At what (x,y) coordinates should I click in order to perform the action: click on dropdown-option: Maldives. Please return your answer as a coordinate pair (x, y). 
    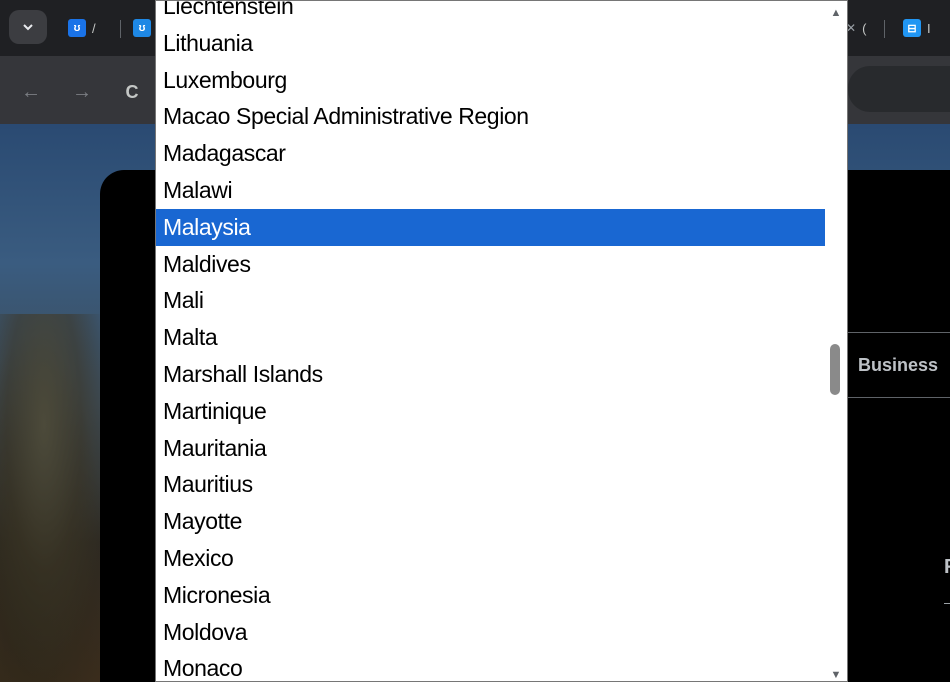
    Looking at the image, I should click on (490, 264).